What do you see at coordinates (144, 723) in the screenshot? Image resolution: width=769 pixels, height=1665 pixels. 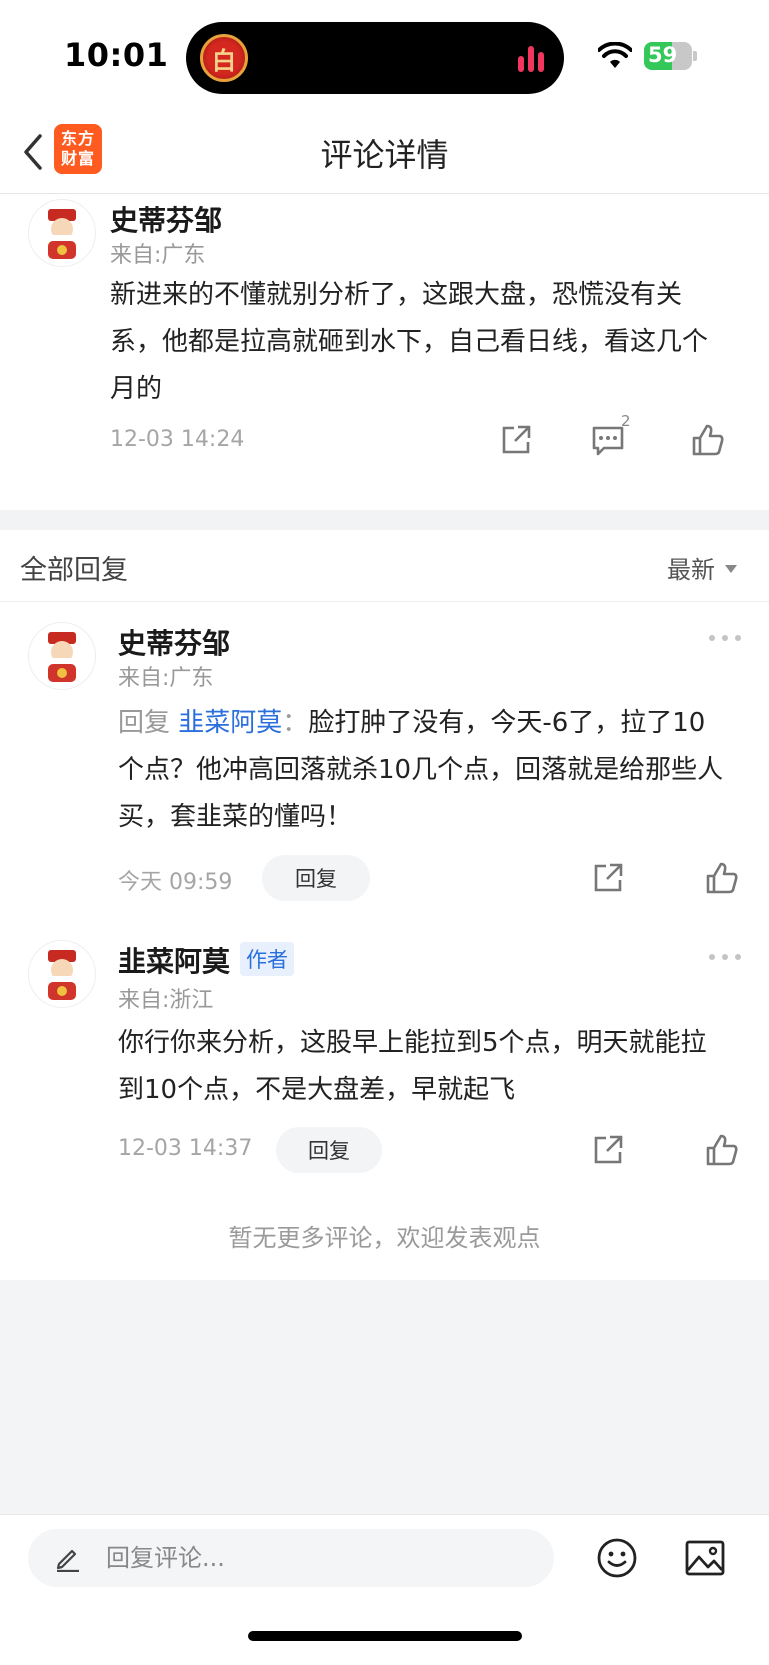 I see `reply-prefix: 回复` at bounding box center [144, 723].